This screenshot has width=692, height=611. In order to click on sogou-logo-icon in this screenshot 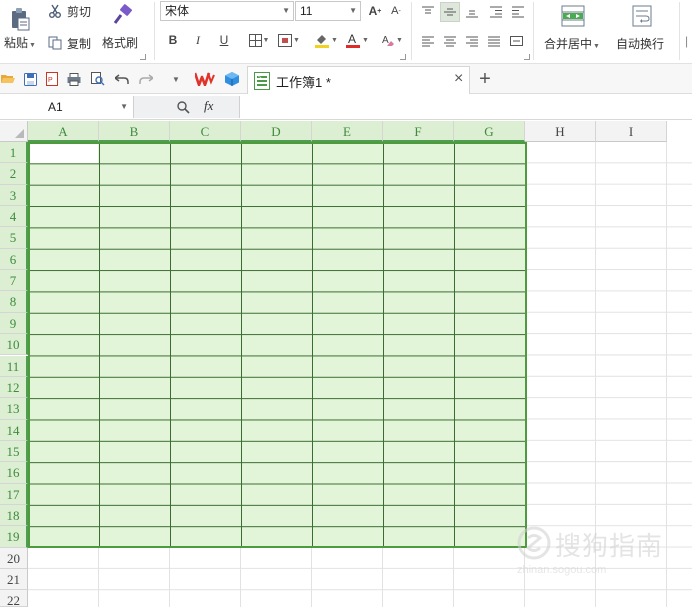, I will do `click(534, 543)`.